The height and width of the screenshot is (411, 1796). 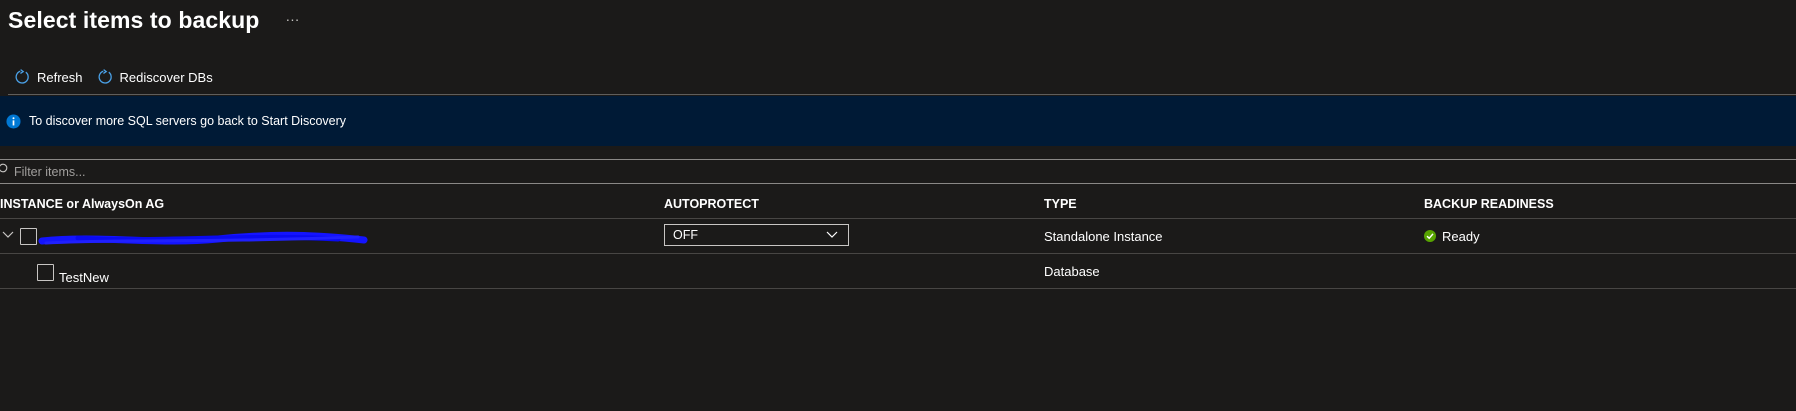 I want to click on redacted-instance-name, so click(x=203, y=238).